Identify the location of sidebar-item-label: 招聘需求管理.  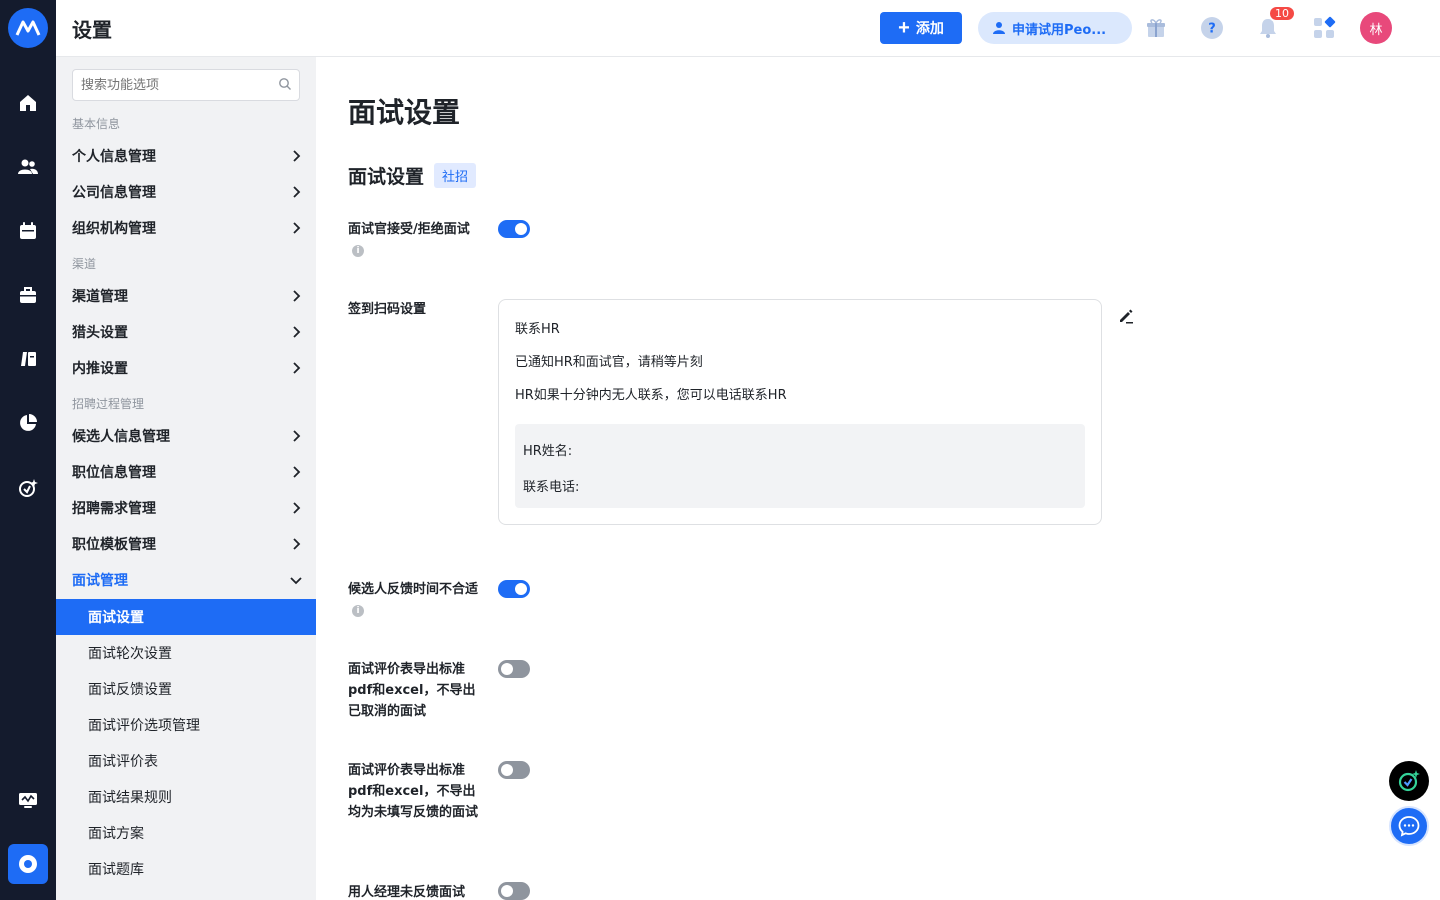
(114, 509).